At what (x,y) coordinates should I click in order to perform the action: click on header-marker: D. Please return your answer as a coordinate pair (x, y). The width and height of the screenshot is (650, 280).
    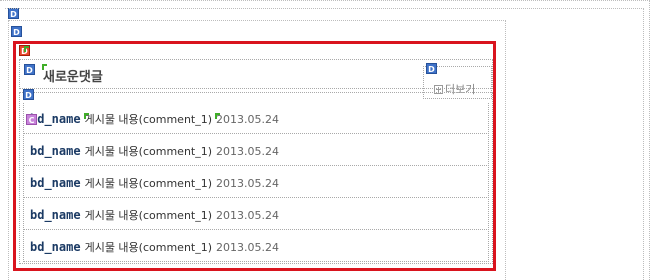
    Looking at the image, I should click on (29, 69).